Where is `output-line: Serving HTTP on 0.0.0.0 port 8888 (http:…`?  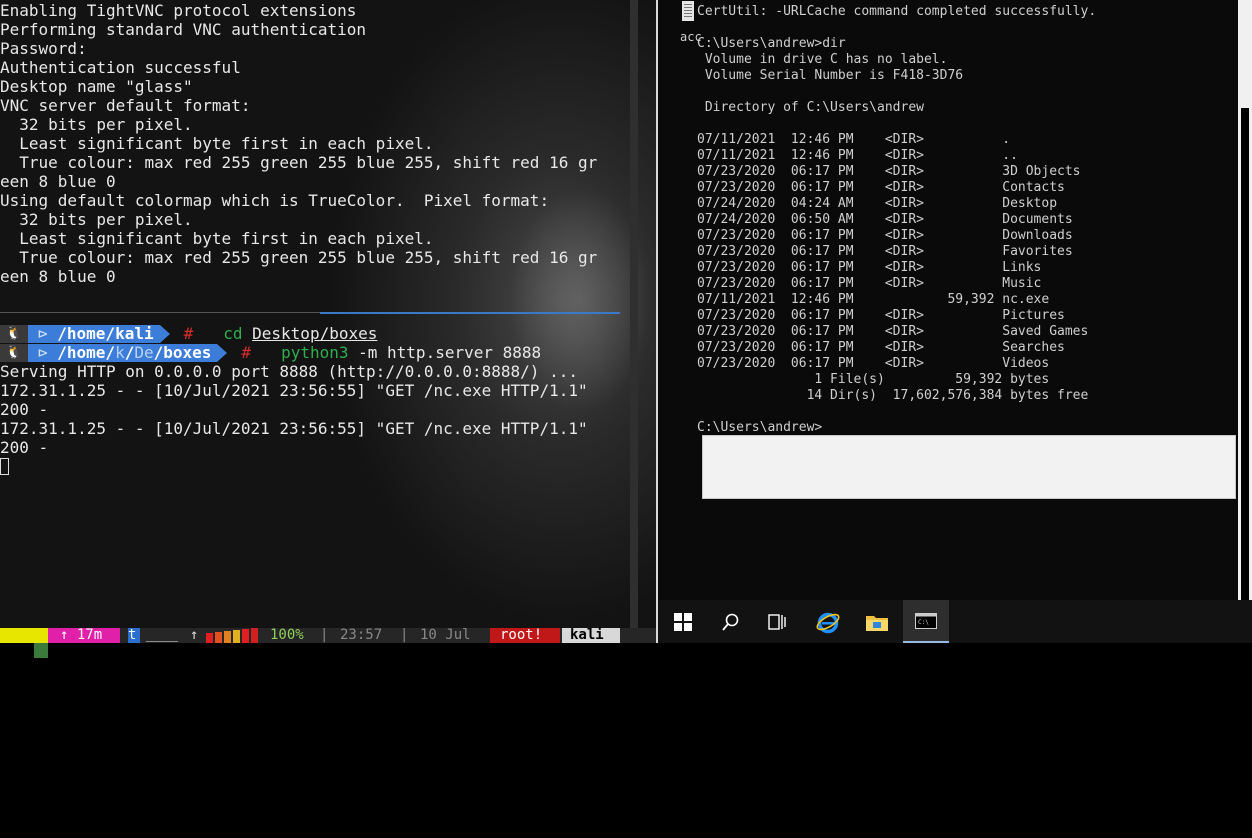 output-line: Serving HTTP on 0.0.0.0 port 8888 (http:… is located at coordinates (289, 371).